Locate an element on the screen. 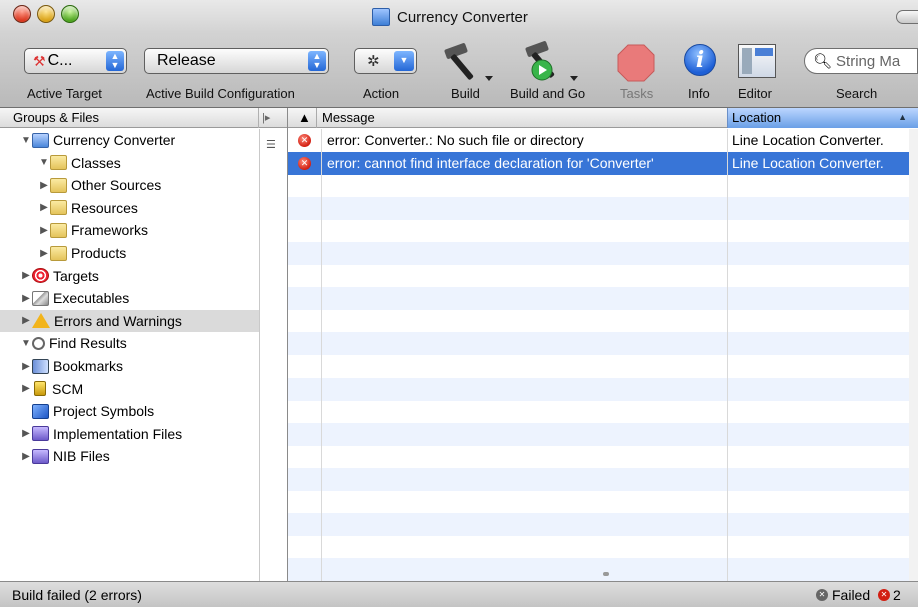 The width and height of the screenshot is (918, 607). bookmark-icon is located at coordinates (40, 366).